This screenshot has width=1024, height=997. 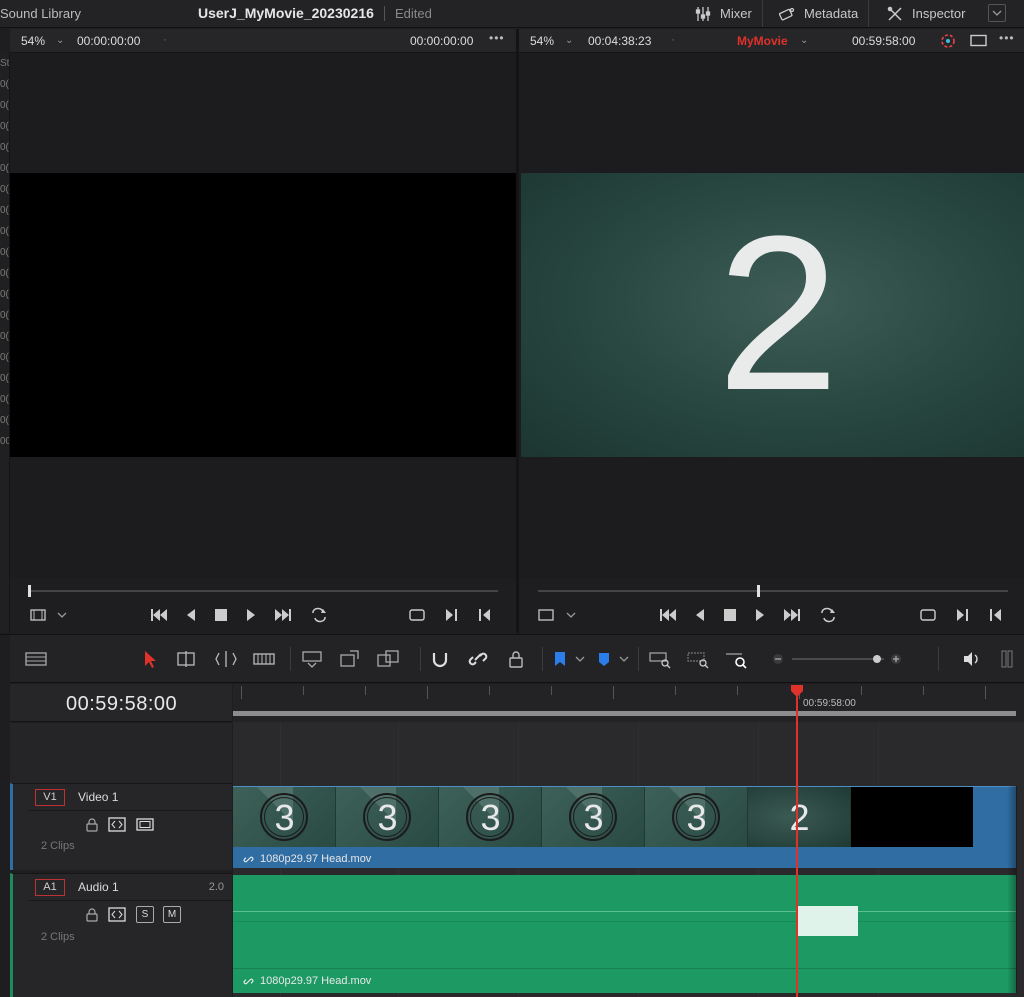 What do you see at coordinates (145, 824) in the screenshot?
I see `track-output-icon` at bounding box center [145, 824].